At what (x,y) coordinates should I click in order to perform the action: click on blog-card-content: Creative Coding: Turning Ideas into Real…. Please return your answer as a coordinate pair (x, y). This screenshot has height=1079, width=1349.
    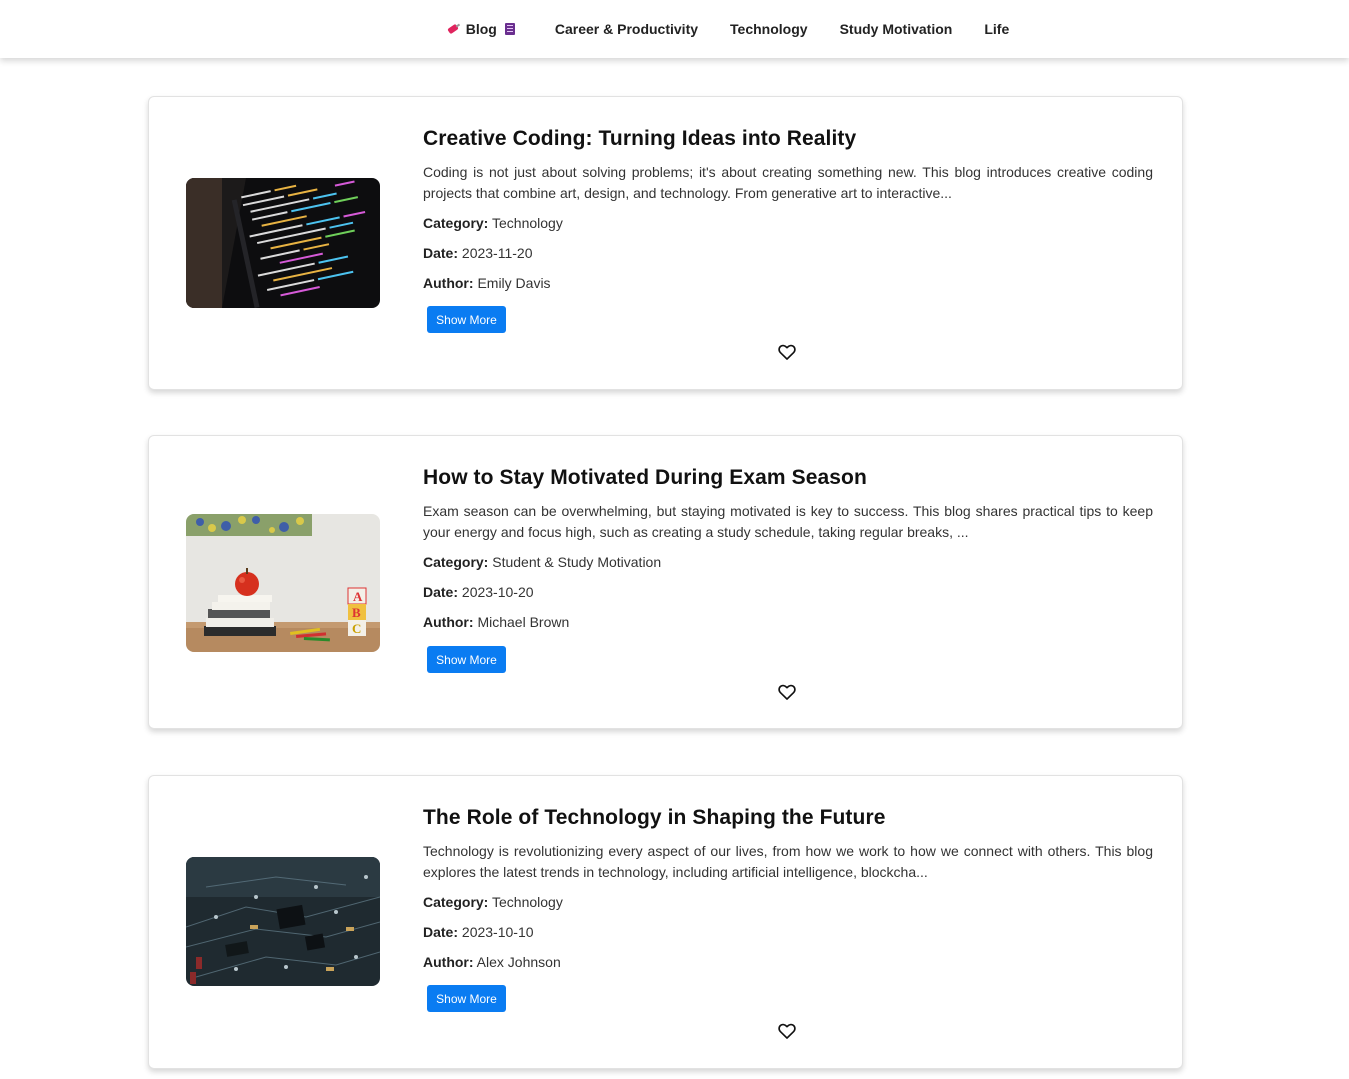
    Looking at the image, I should click on (788, 209).